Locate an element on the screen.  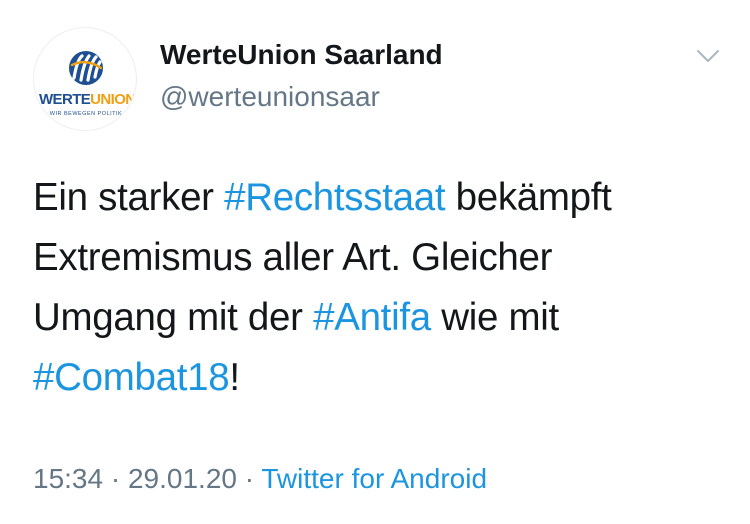
tweet-text-segment: Umgang mit der is located at coordinates (173, 317).